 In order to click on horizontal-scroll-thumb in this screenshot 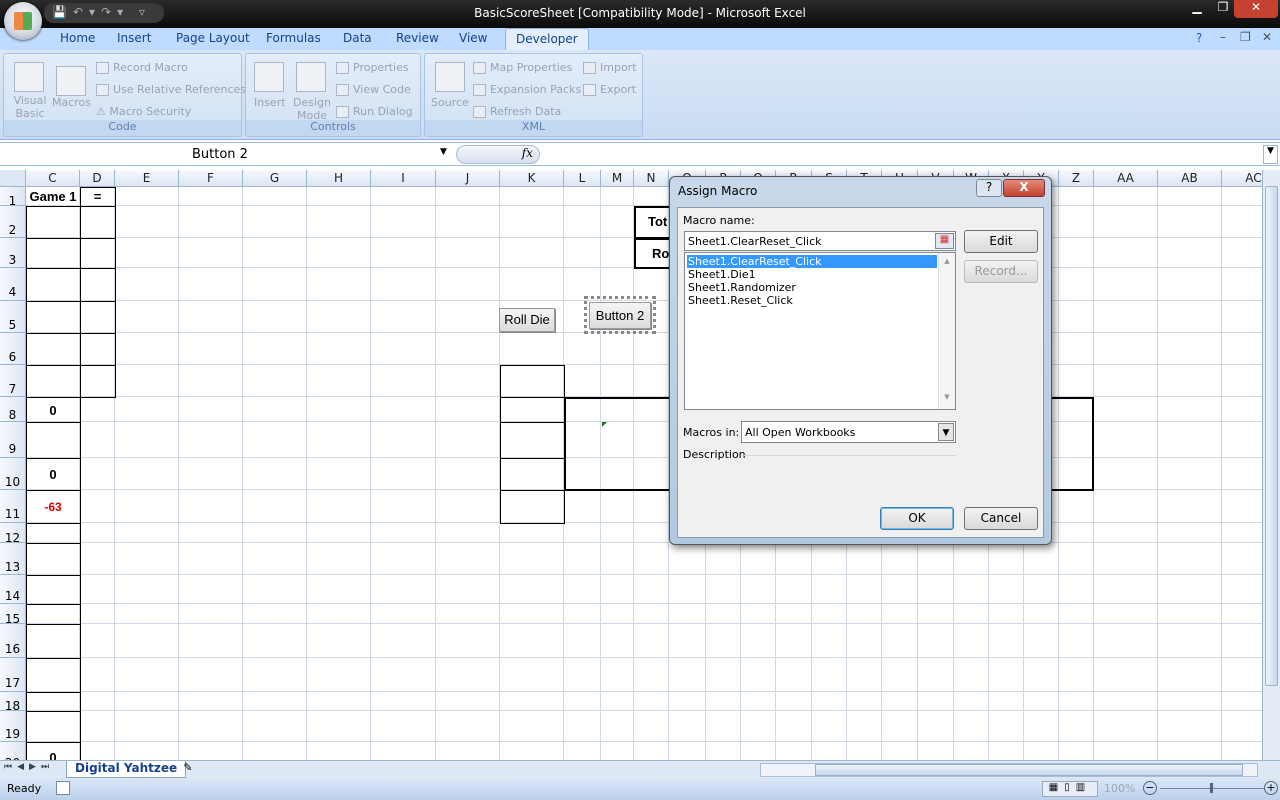, I will do `click(1029, 770)`.